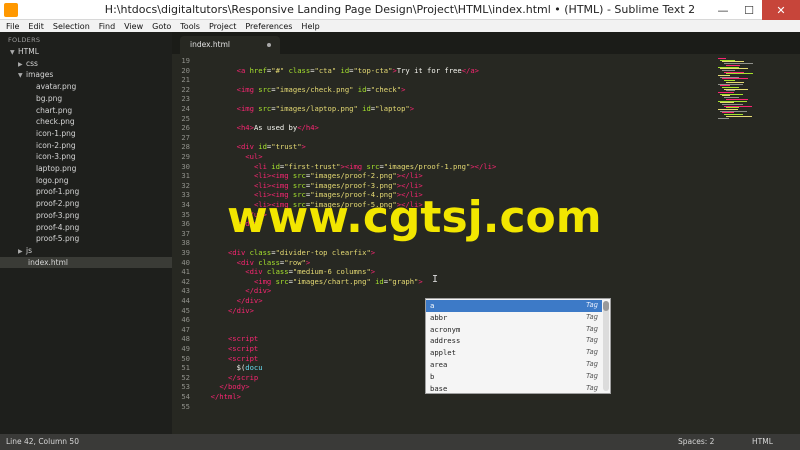  What do you see at coordinates (400, 442) in the screenshot?
I see `status-bar: Line 42, Column 50 Spaces: 2 HTML` at bounding box center [400, 442].